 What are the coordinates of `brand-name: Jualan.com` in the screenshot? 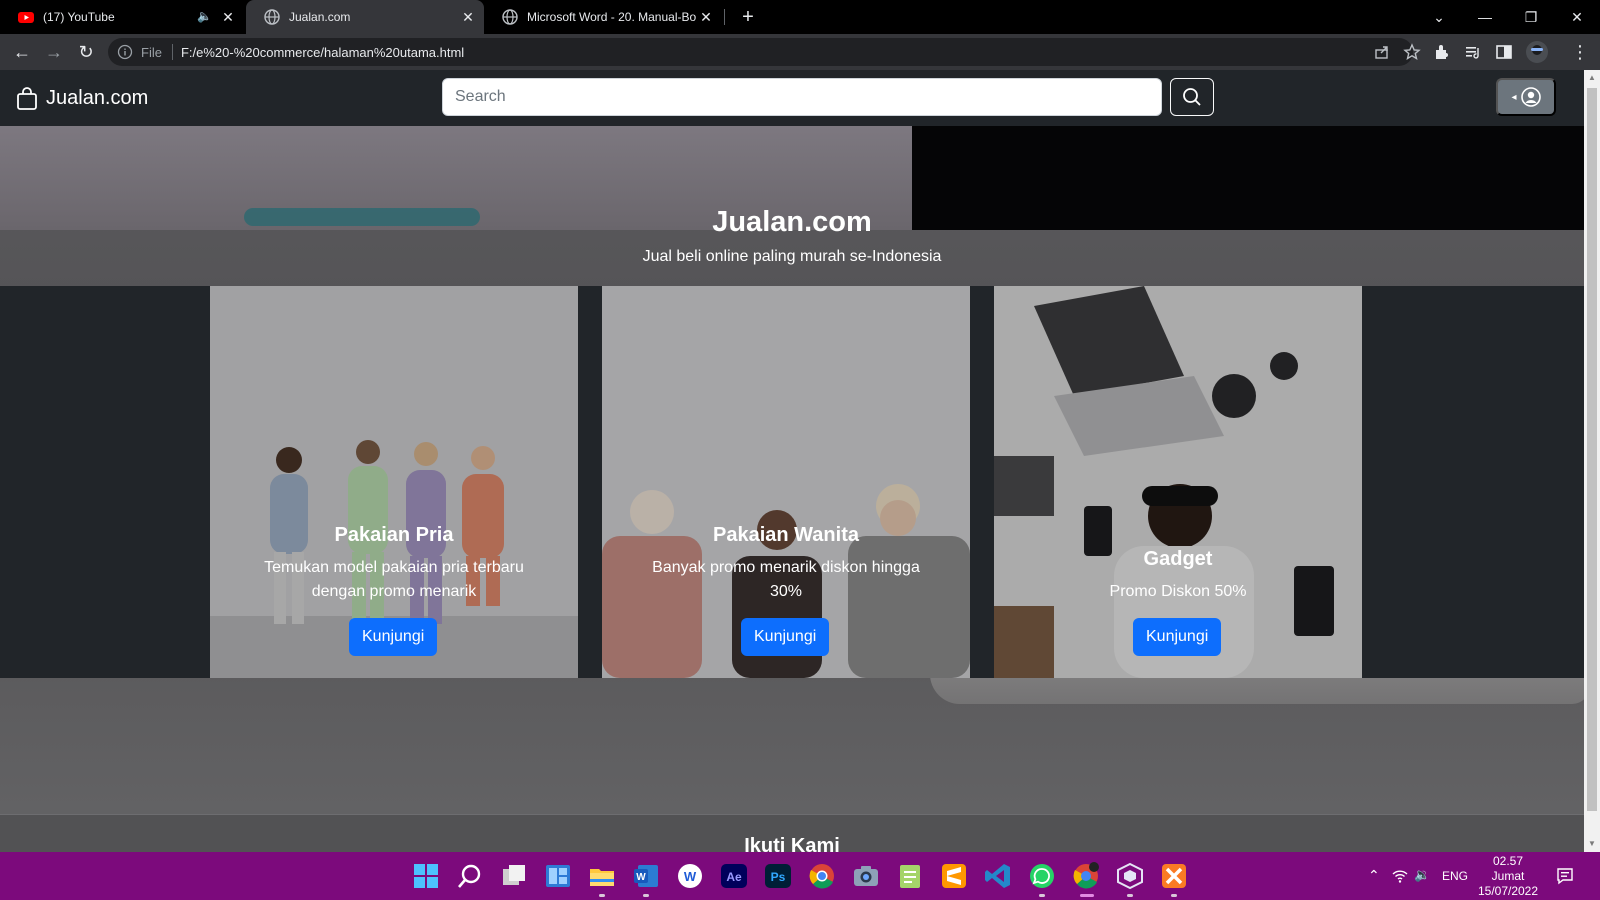 It's located at (97, 97).